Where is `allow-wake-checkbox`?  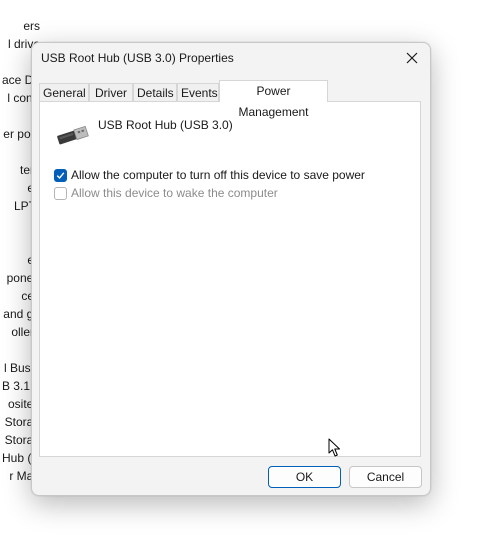
allow-wake-checkbox is located at coordinates (60, 193).